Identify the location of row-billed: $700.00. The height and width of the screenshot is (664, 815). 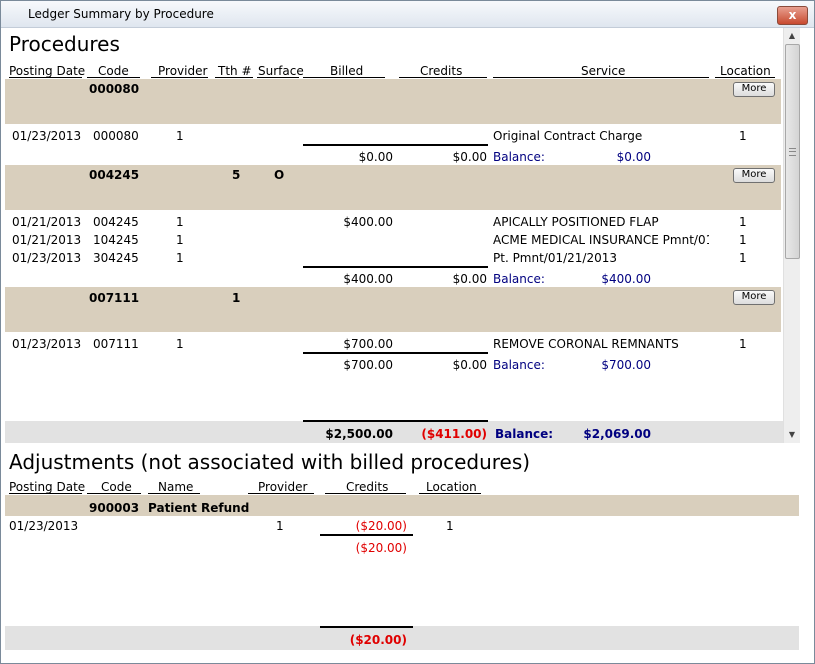
(368, 344).